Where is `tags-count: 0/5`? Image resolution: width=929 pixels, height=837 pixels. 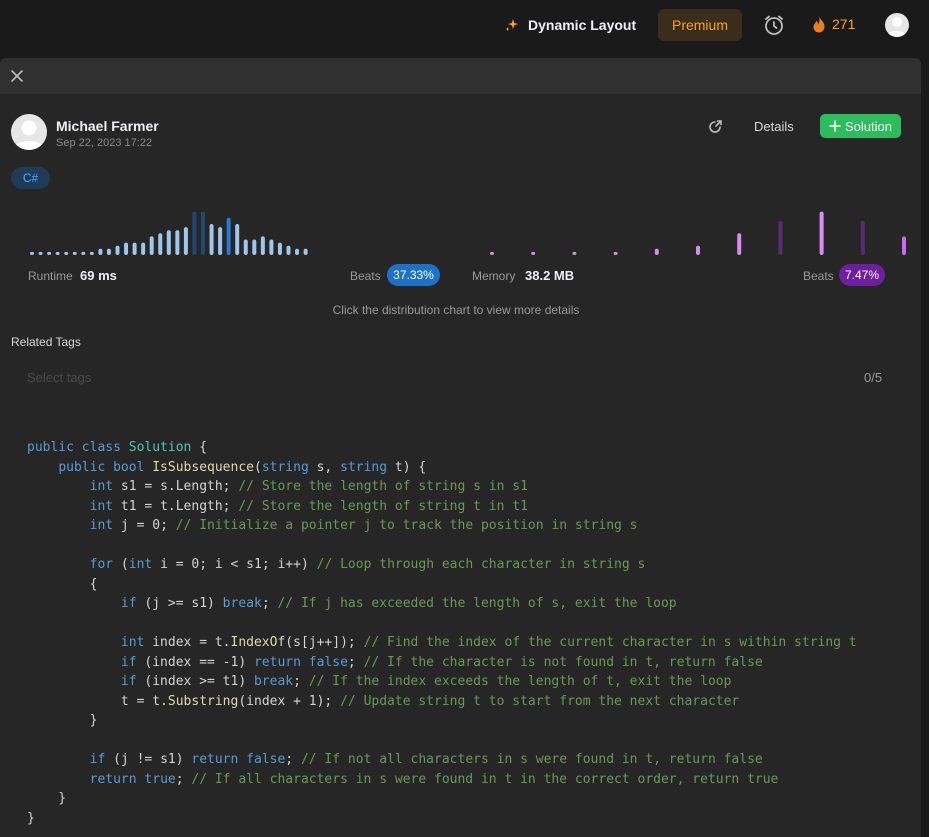
tags-count: 0/5 is located at coordinates (873, 377).